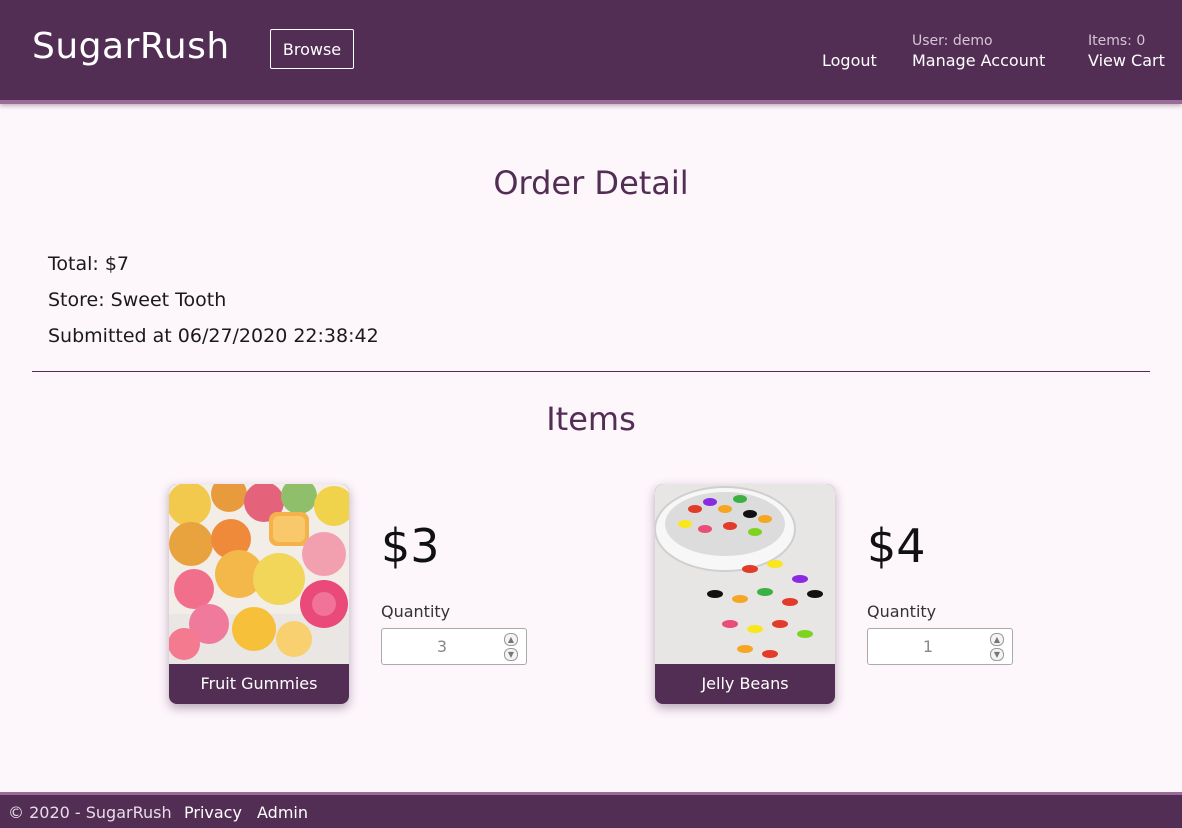 The height and width of the screenshot is (828, 1182). What do you see at coordinates (591, 183) in the screenshot?
I see `page-title: Order Detail` at bounding box center [591, 183].